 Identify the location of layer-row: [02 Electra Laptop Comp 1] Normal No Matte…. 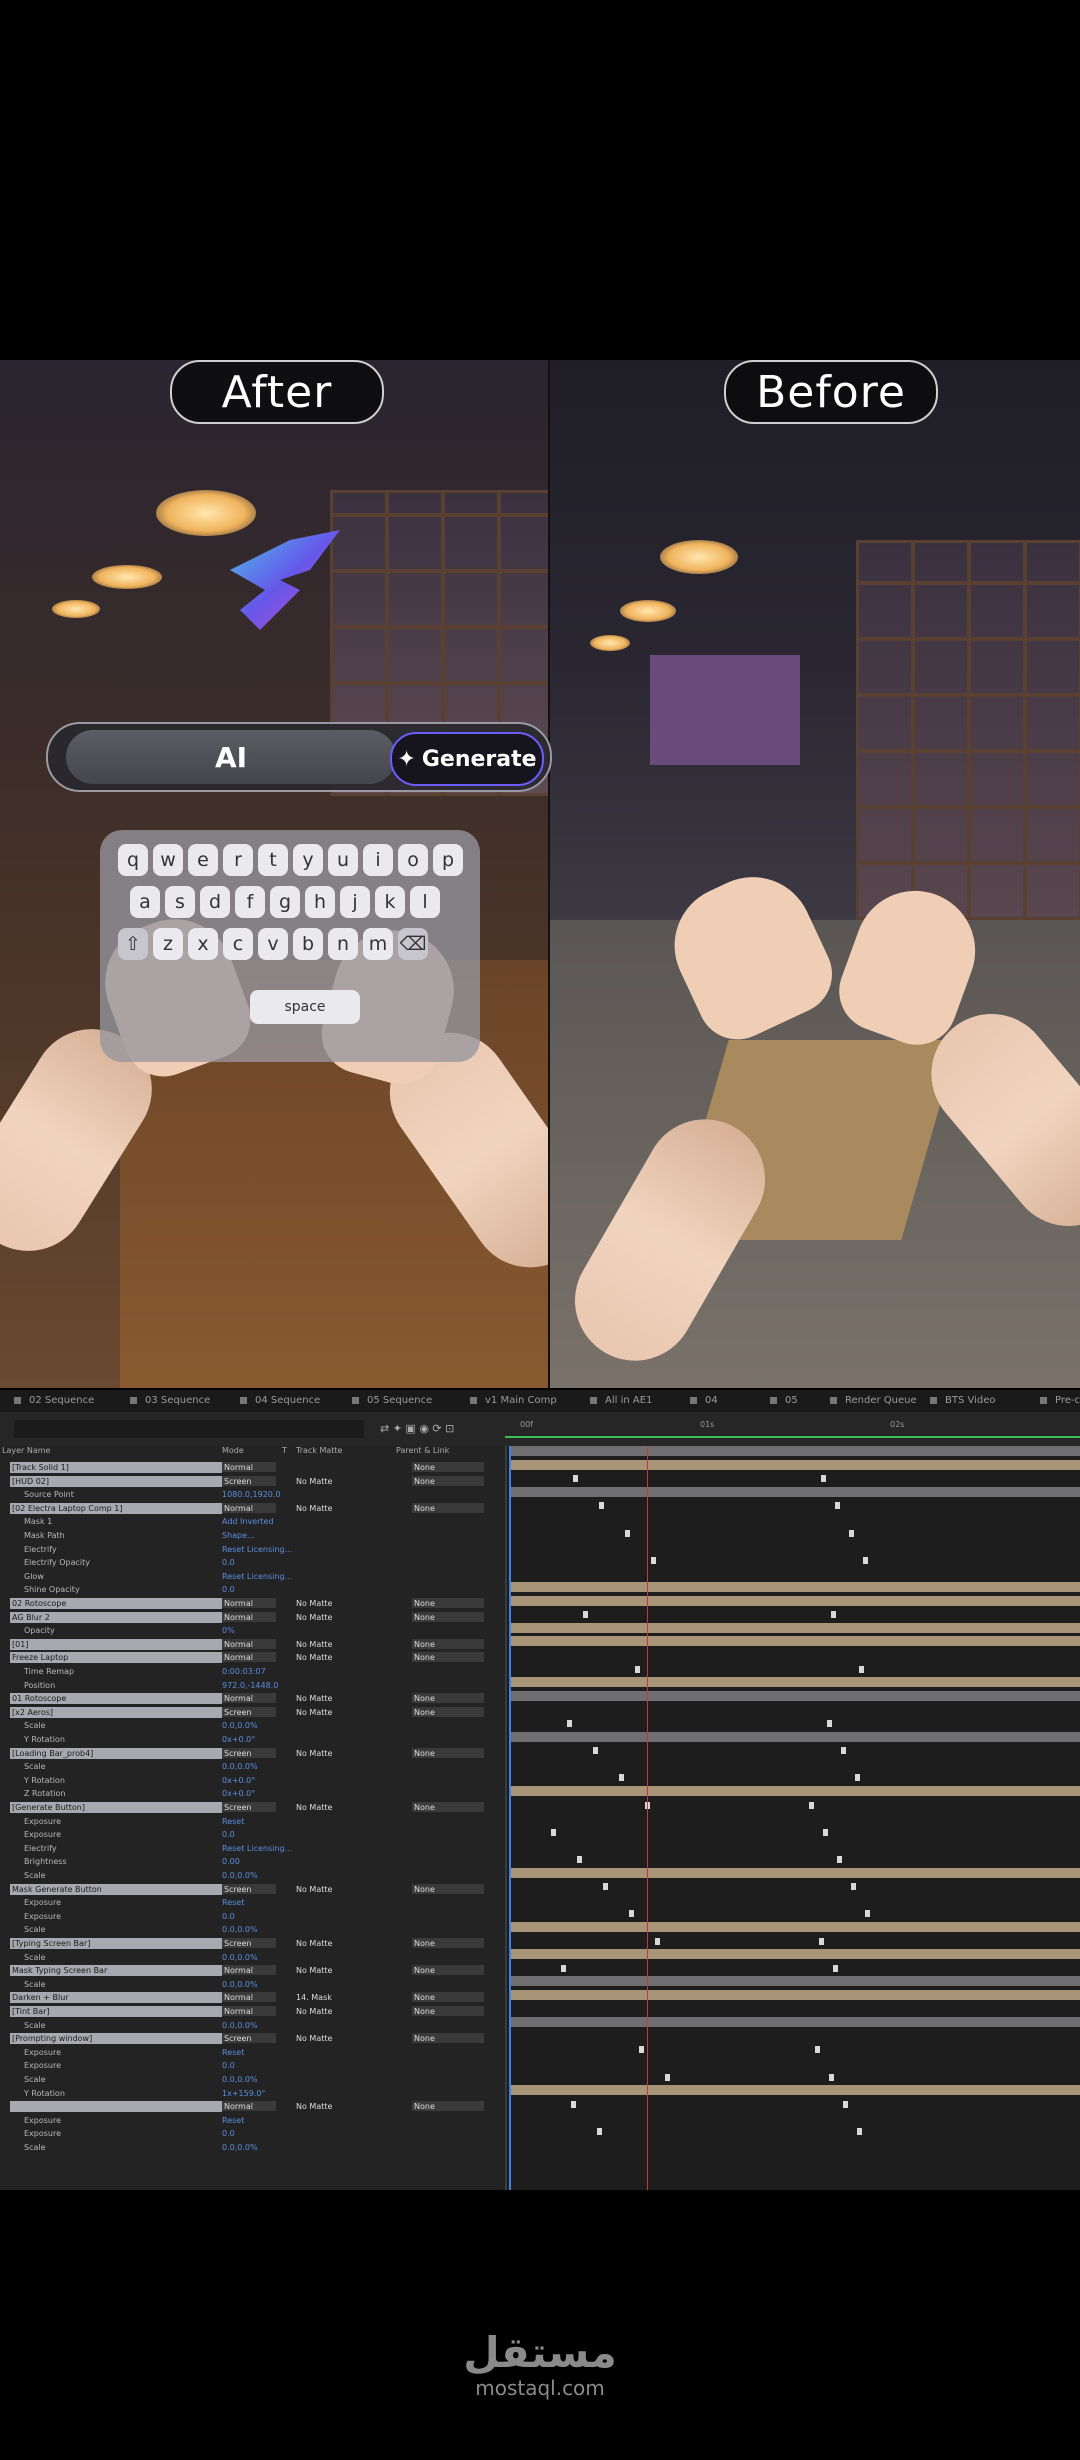
(252, 1509).